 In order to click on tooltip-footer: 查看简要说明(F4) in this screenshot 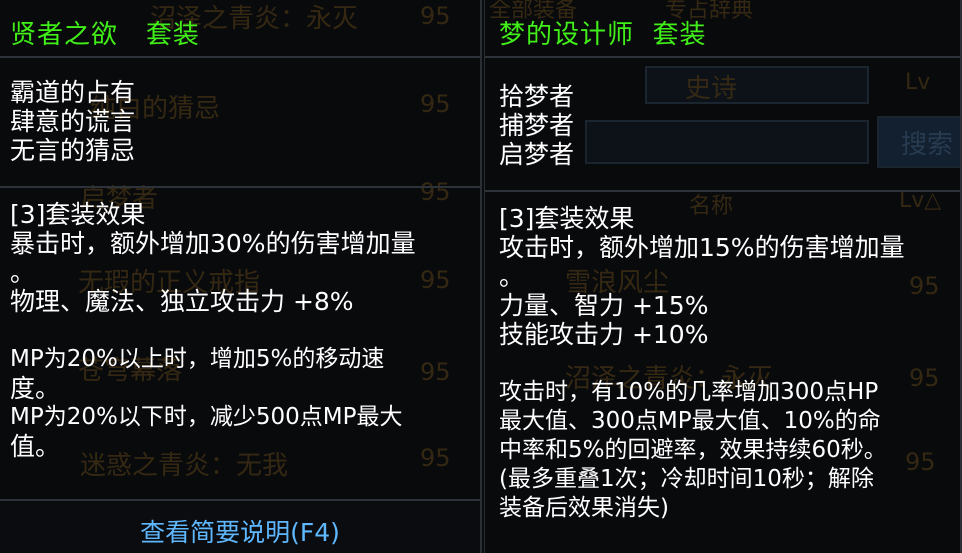, I will do `click(240, 526)`.